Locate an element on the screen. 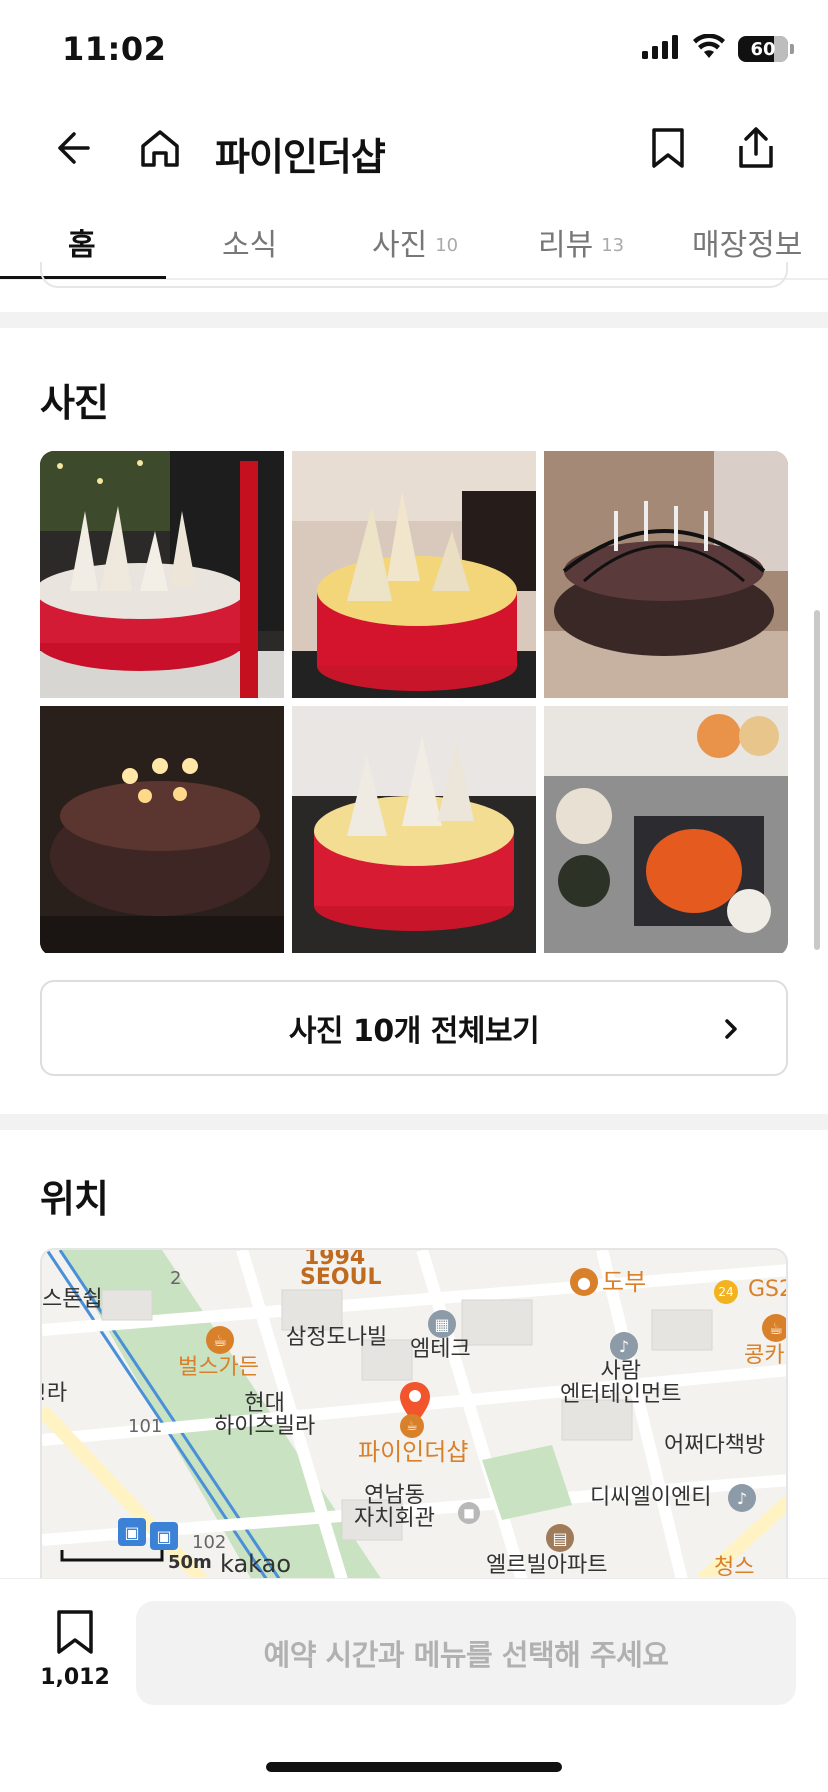  map-label: 도부 is located at coordinates (624, 1282).